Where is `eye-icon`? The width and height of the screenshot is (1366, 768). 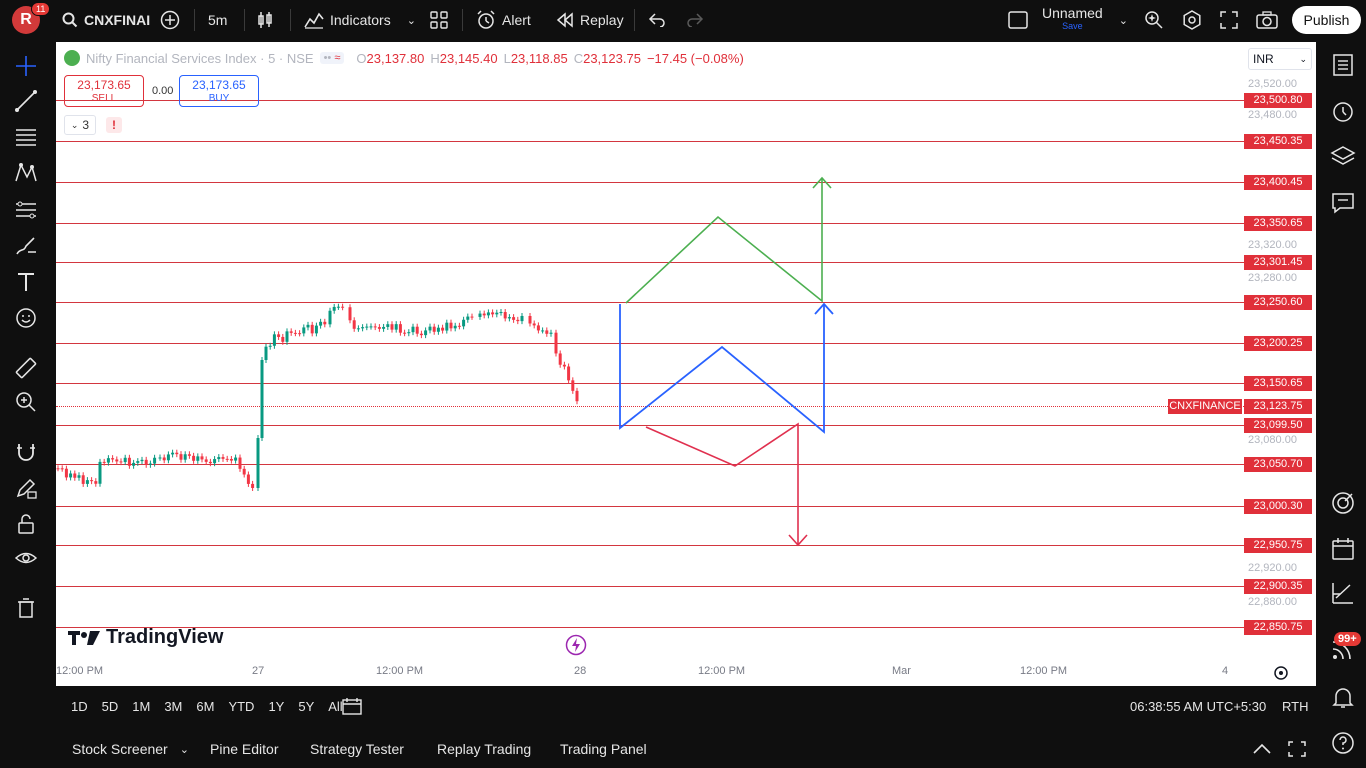 eye-icon is located at coordinates (26, 558).